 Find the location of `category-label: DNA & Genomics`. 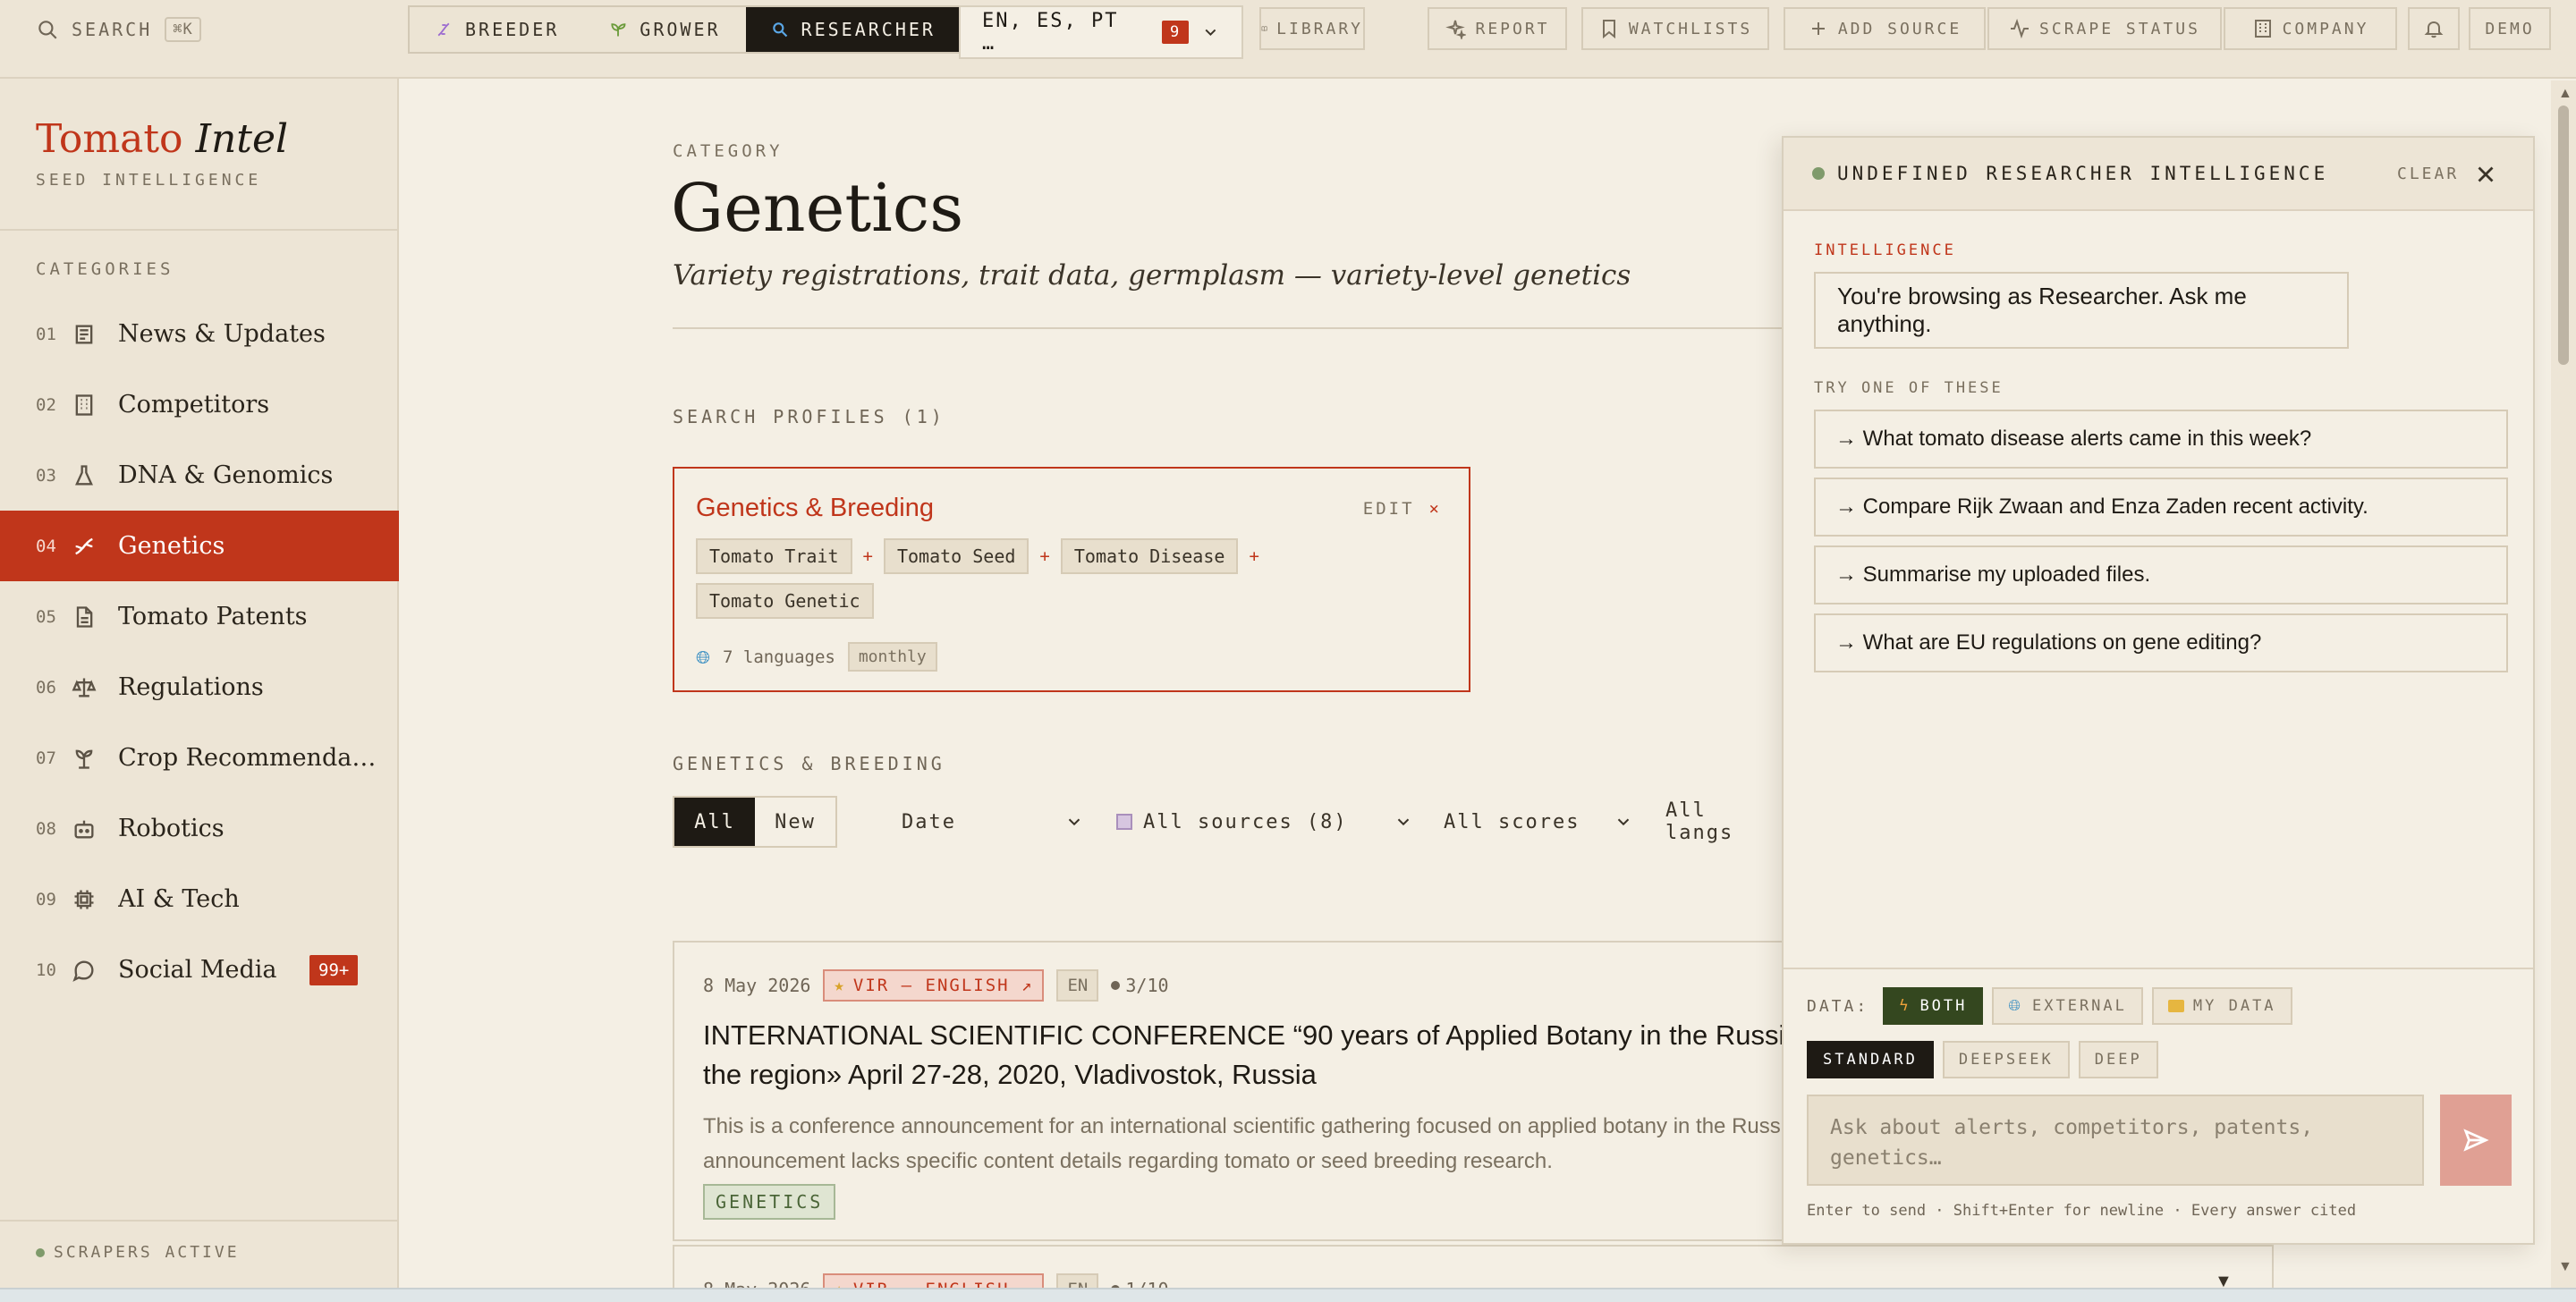

category-label: DNA & Genomics is located at coordinates (226, 475).